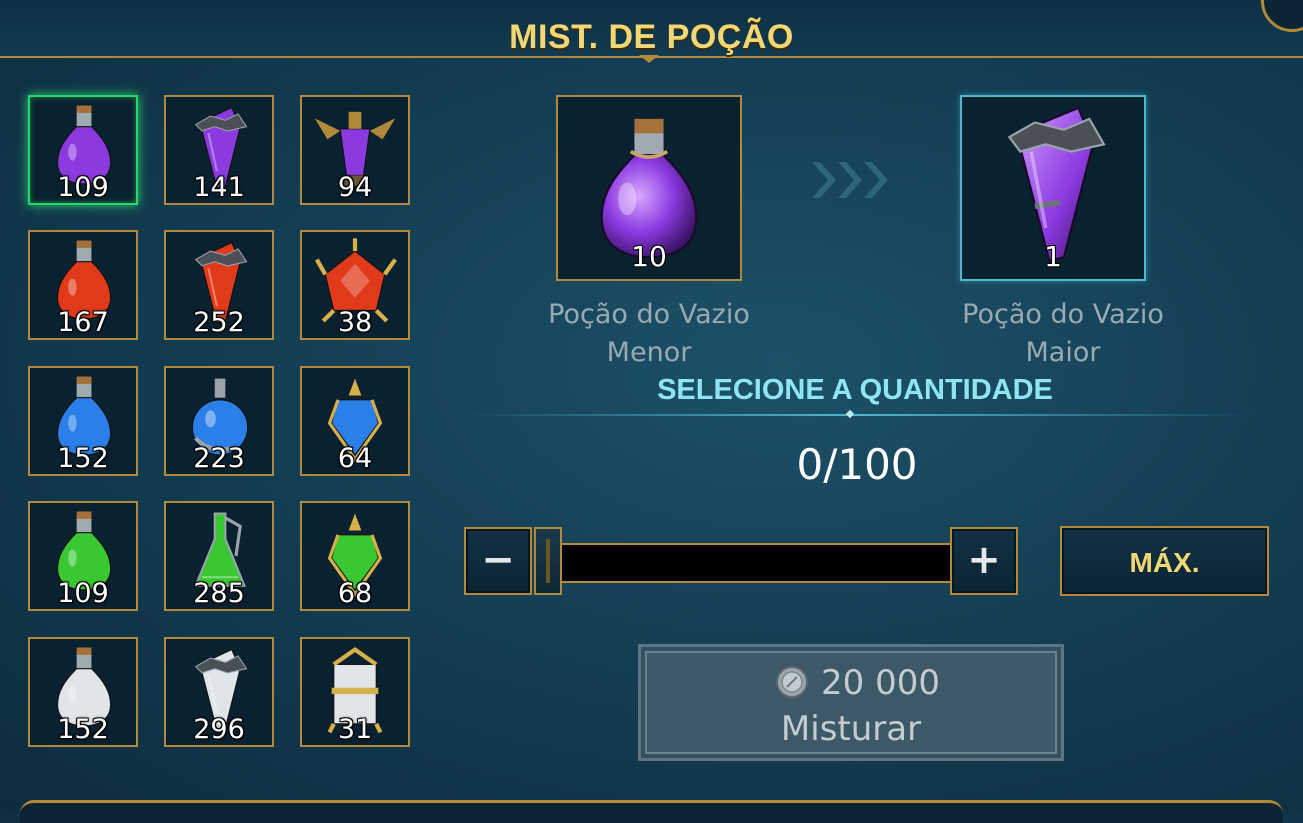  I want to click on recipe-input-slot: 10, so click(649, 188).